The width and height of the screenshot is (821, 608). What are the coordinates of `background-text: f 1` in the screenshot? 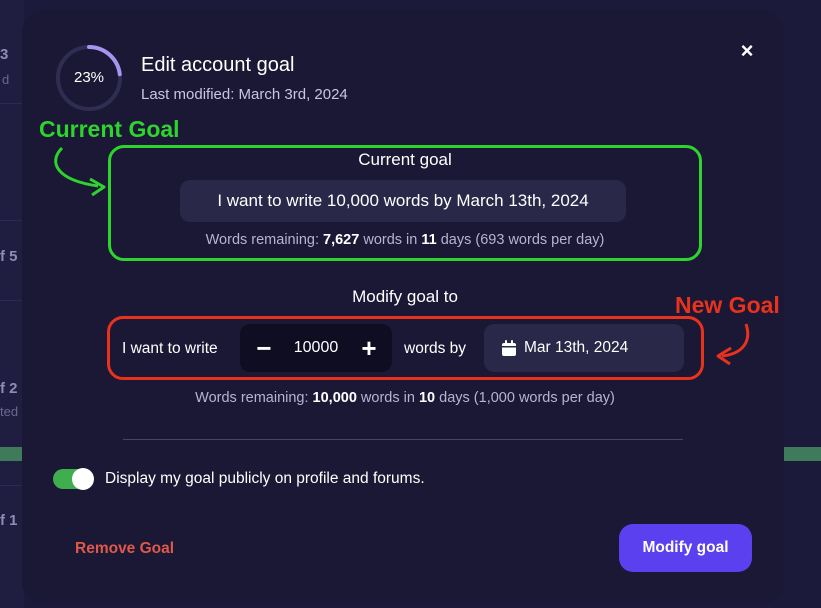 It's located at (9, 520).